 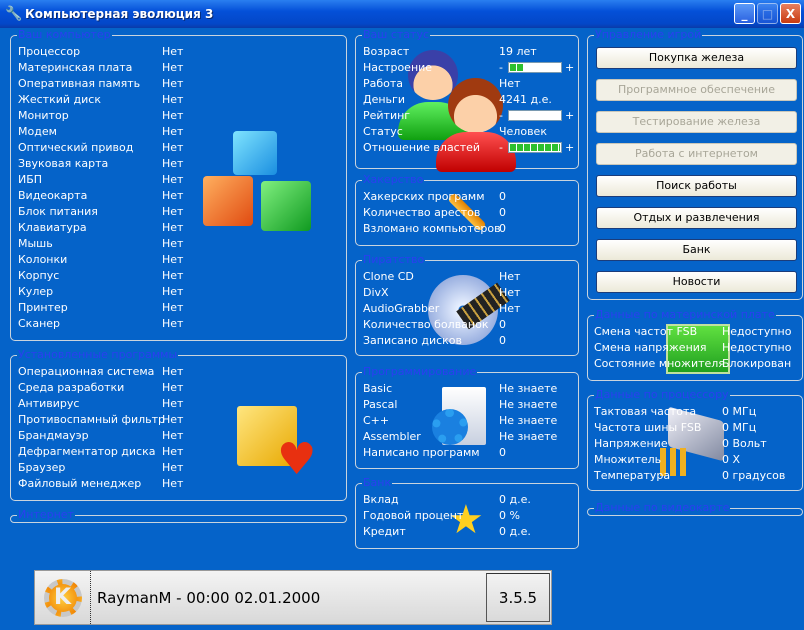 What do you see at coordinates (35, 243) in the screenshot?
I see `item-label: Мышь` at bounding box center [35, 243].